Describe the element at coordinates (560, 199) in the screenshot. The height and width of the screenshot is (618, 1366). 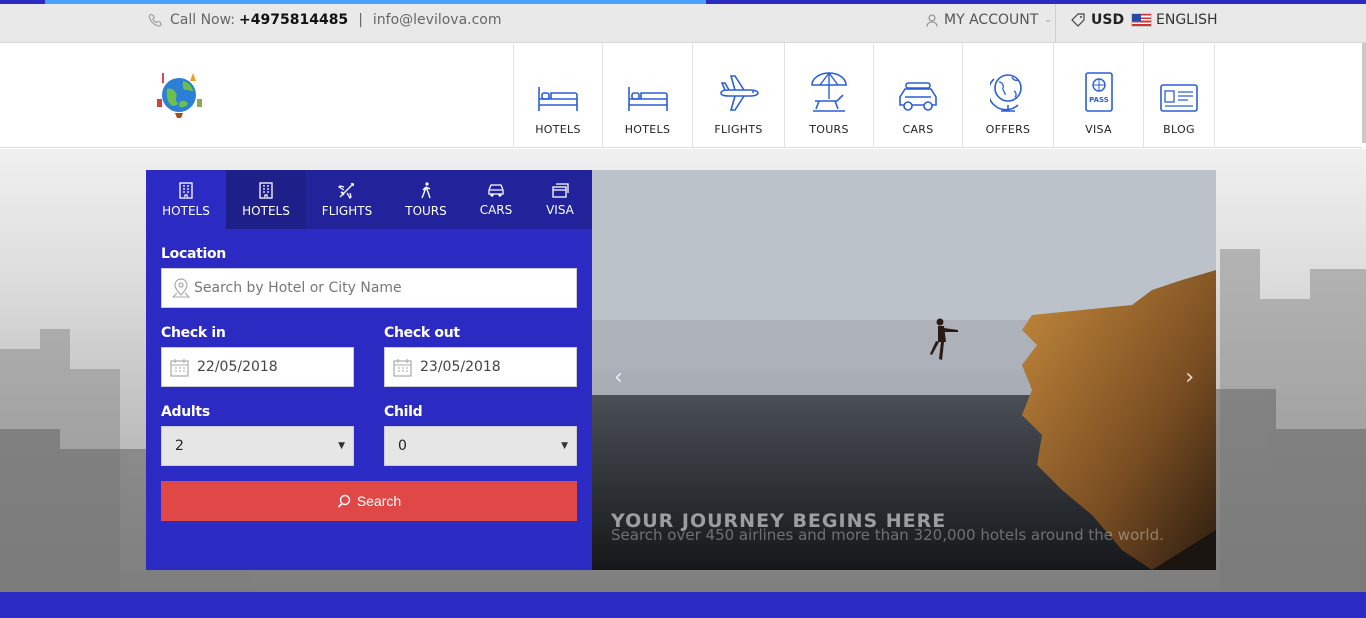
I see `tab-visa: VISA` at that location.